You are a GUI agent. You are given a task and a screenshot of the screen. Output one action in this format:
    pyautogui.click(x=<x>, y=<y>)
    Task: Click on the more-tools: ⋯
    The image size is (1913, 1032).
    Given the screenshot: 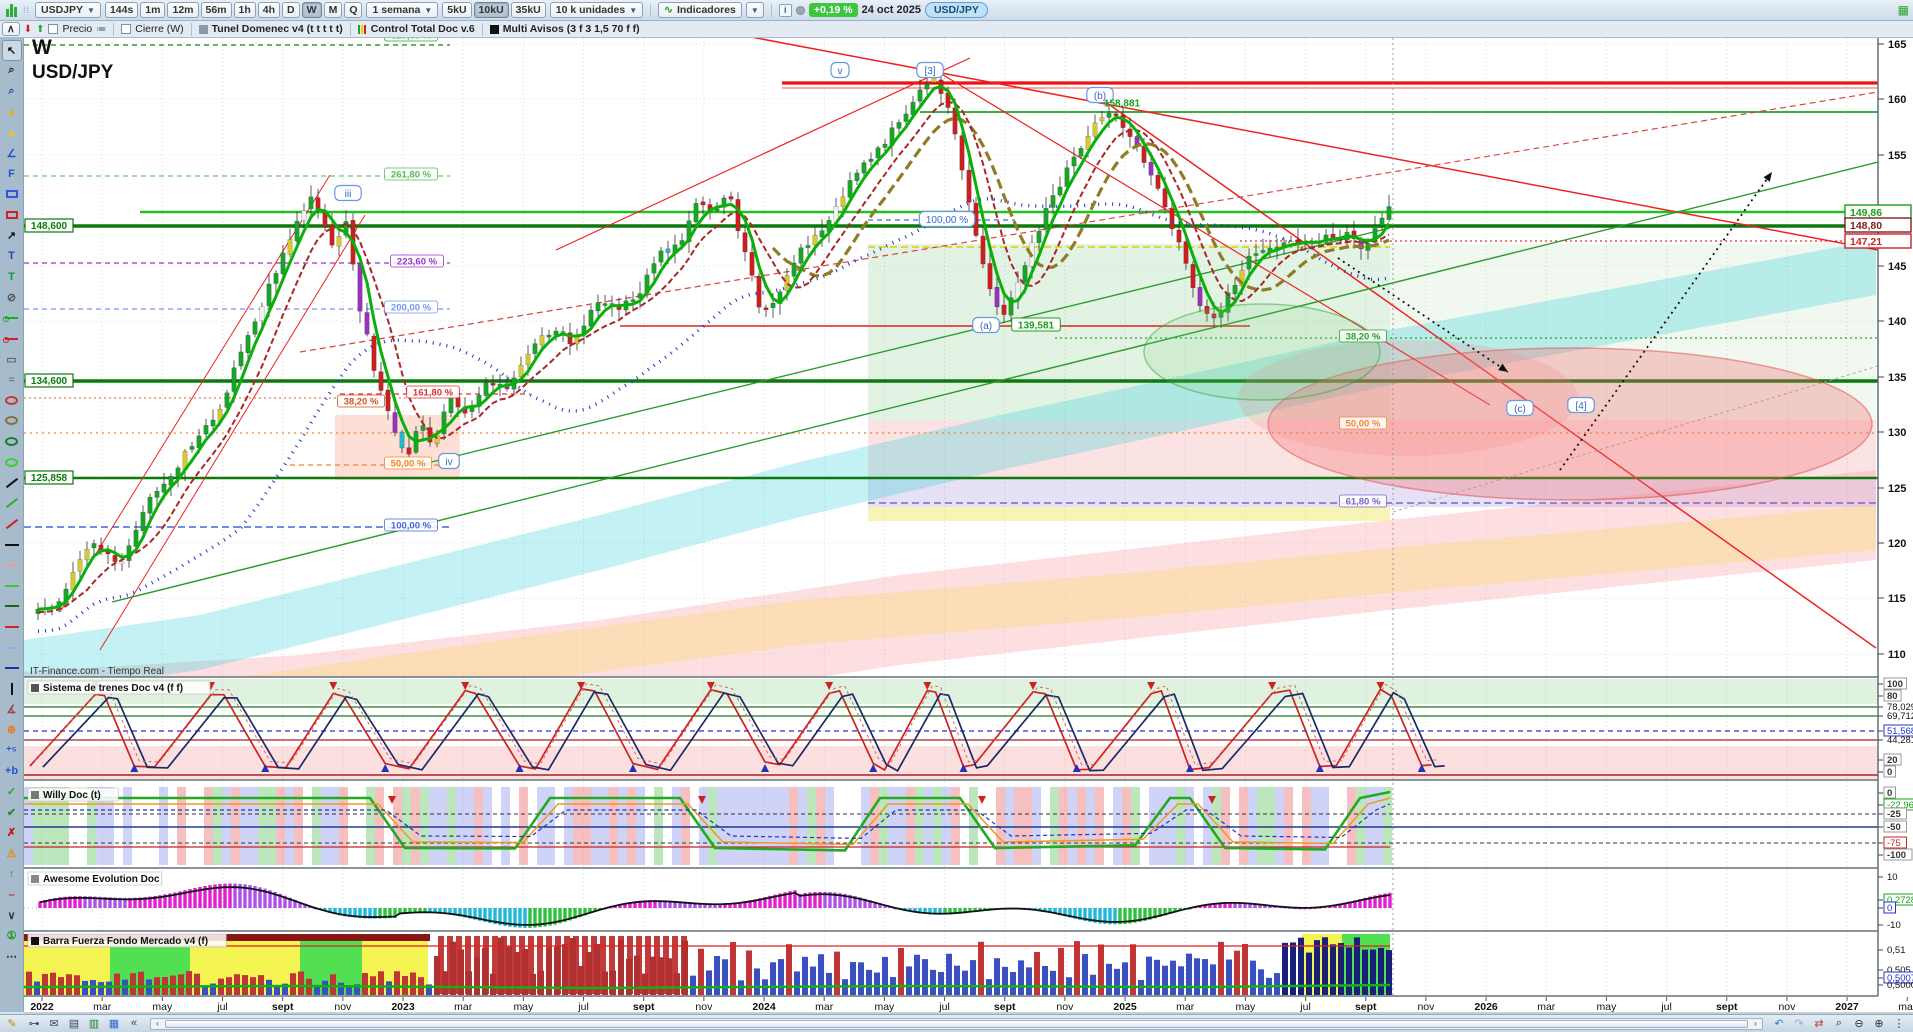 What is the action you would take?
    pyautogui.click(x=12, y=956)
    